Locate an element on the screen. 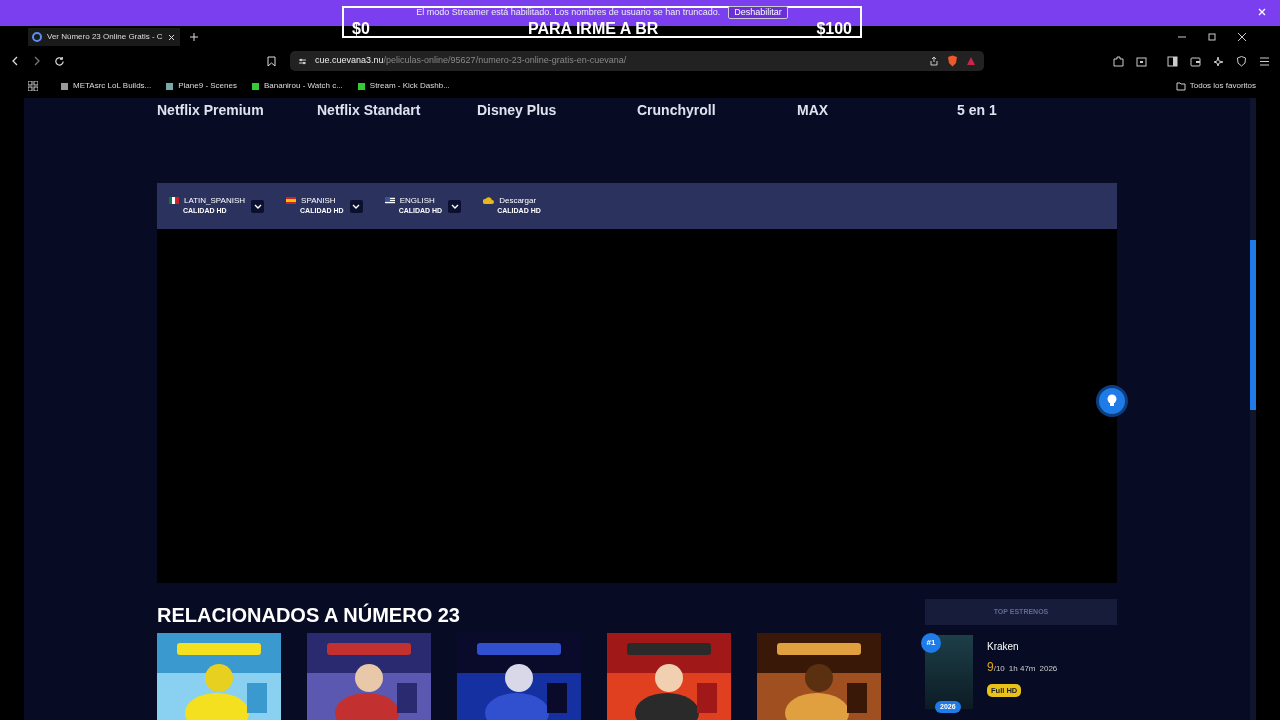  back-icon is located at coordinates (15, 61).